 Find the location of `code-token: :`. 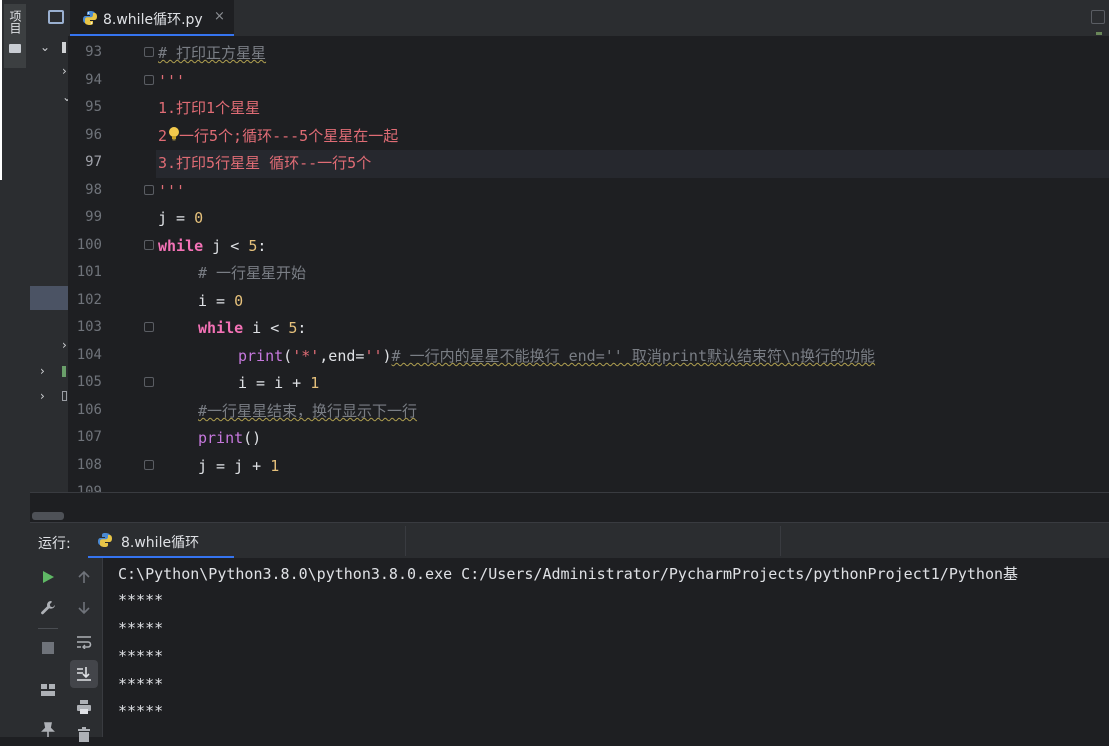

code-token: : is located at coordinates (302, 328).